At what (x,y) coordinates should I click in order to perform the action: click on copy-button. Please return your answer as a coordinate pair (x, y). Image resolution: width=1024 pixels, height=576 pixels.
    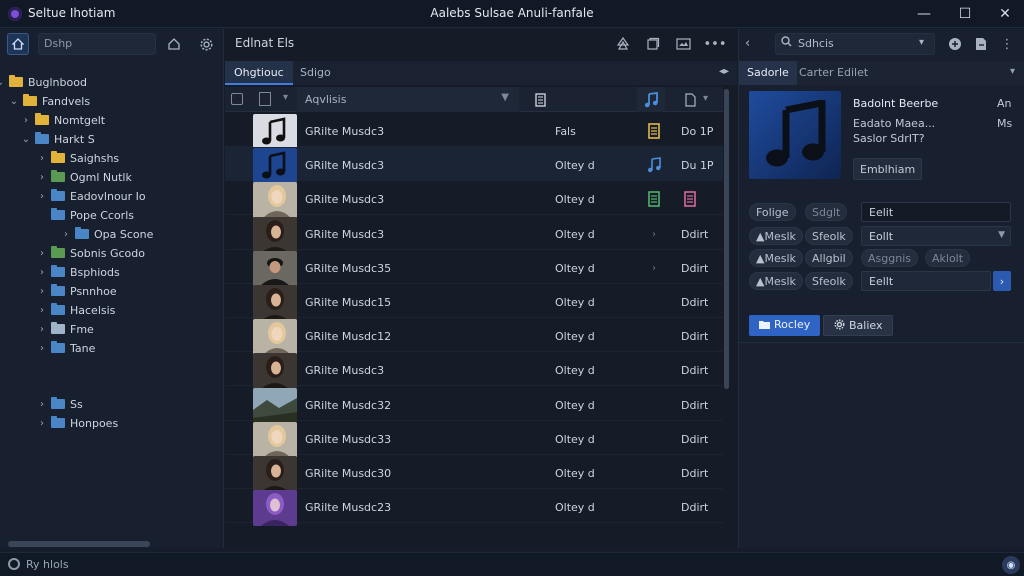
    Looking at the image, I should click on (653, 44).